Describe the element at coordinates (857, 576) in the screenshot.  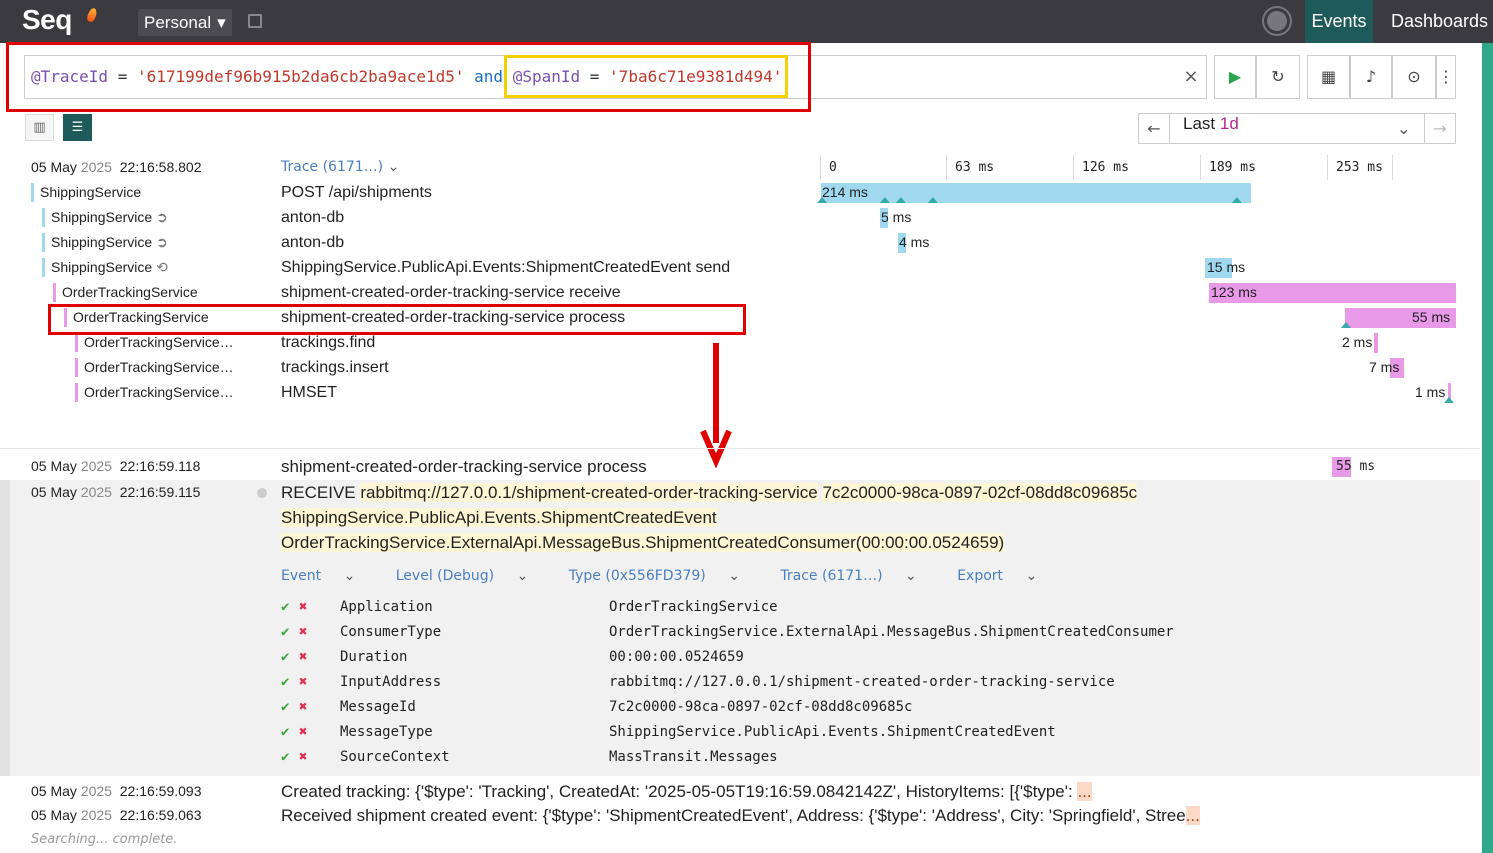
I see `tab-trace: Trace (6171…) ⌄` at that location.